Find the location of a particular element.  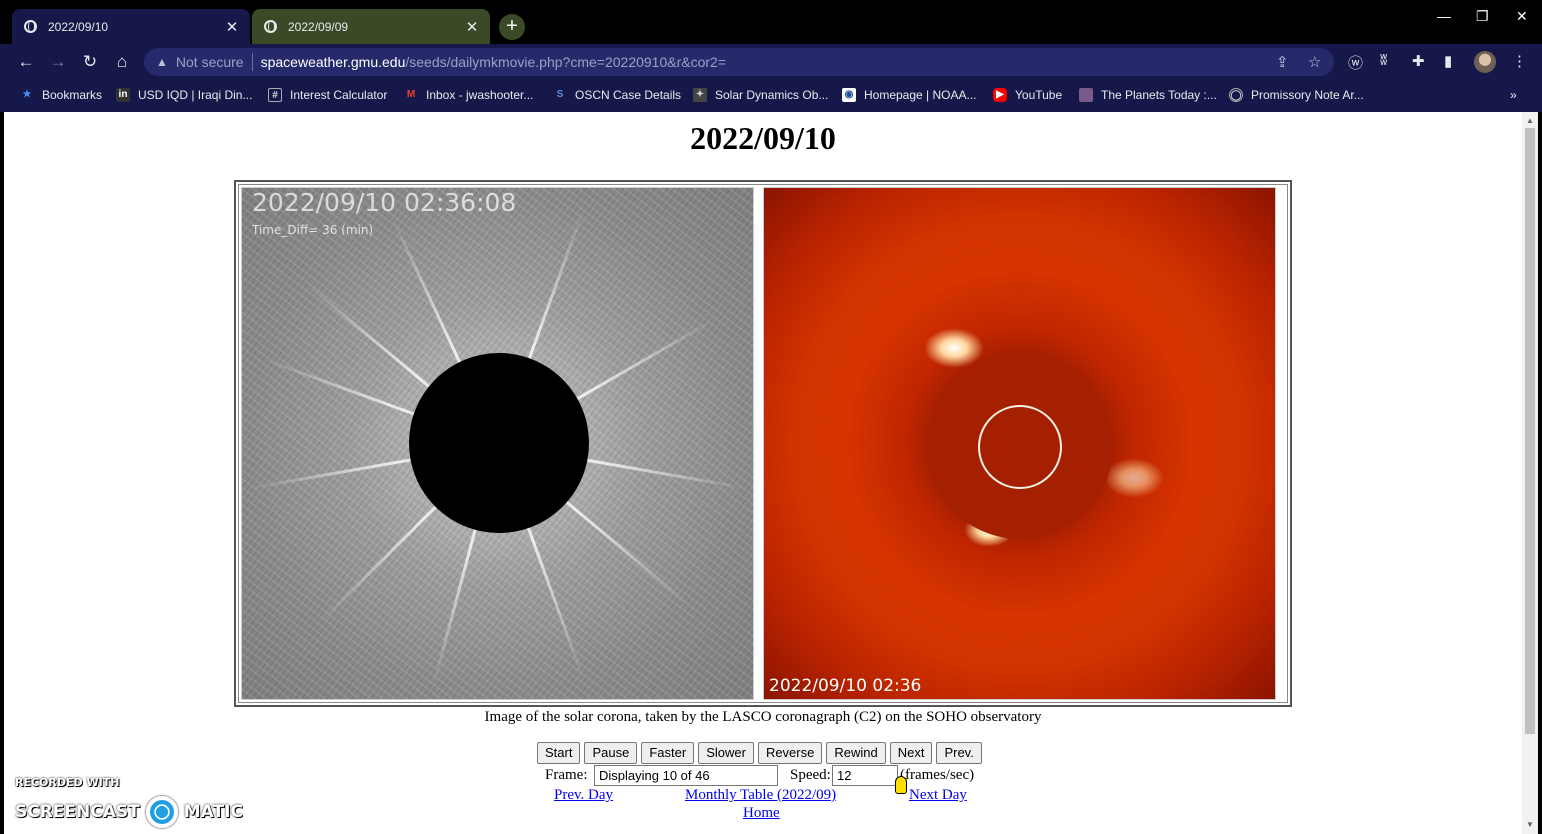

noaa-icon: ◉ is located at coordinates (849, 95).